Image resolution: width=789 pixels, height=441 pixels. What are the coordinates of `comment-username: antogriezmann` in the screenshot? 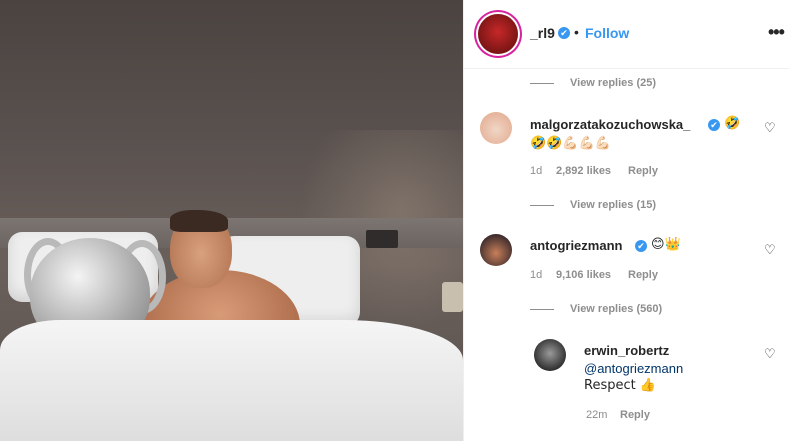 It's located at (576, 245).